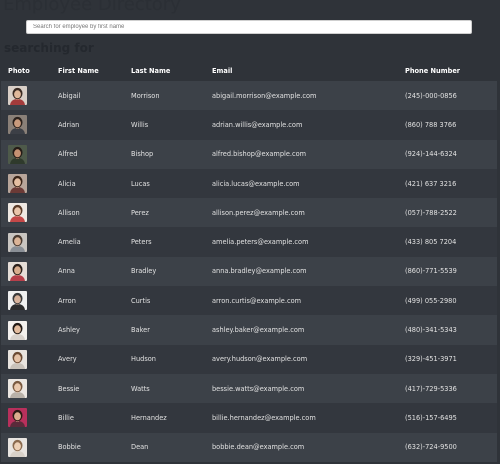 The image size is (500, 464). I want to click on phone-cell: (860) 788 3766, so click(431, 124).